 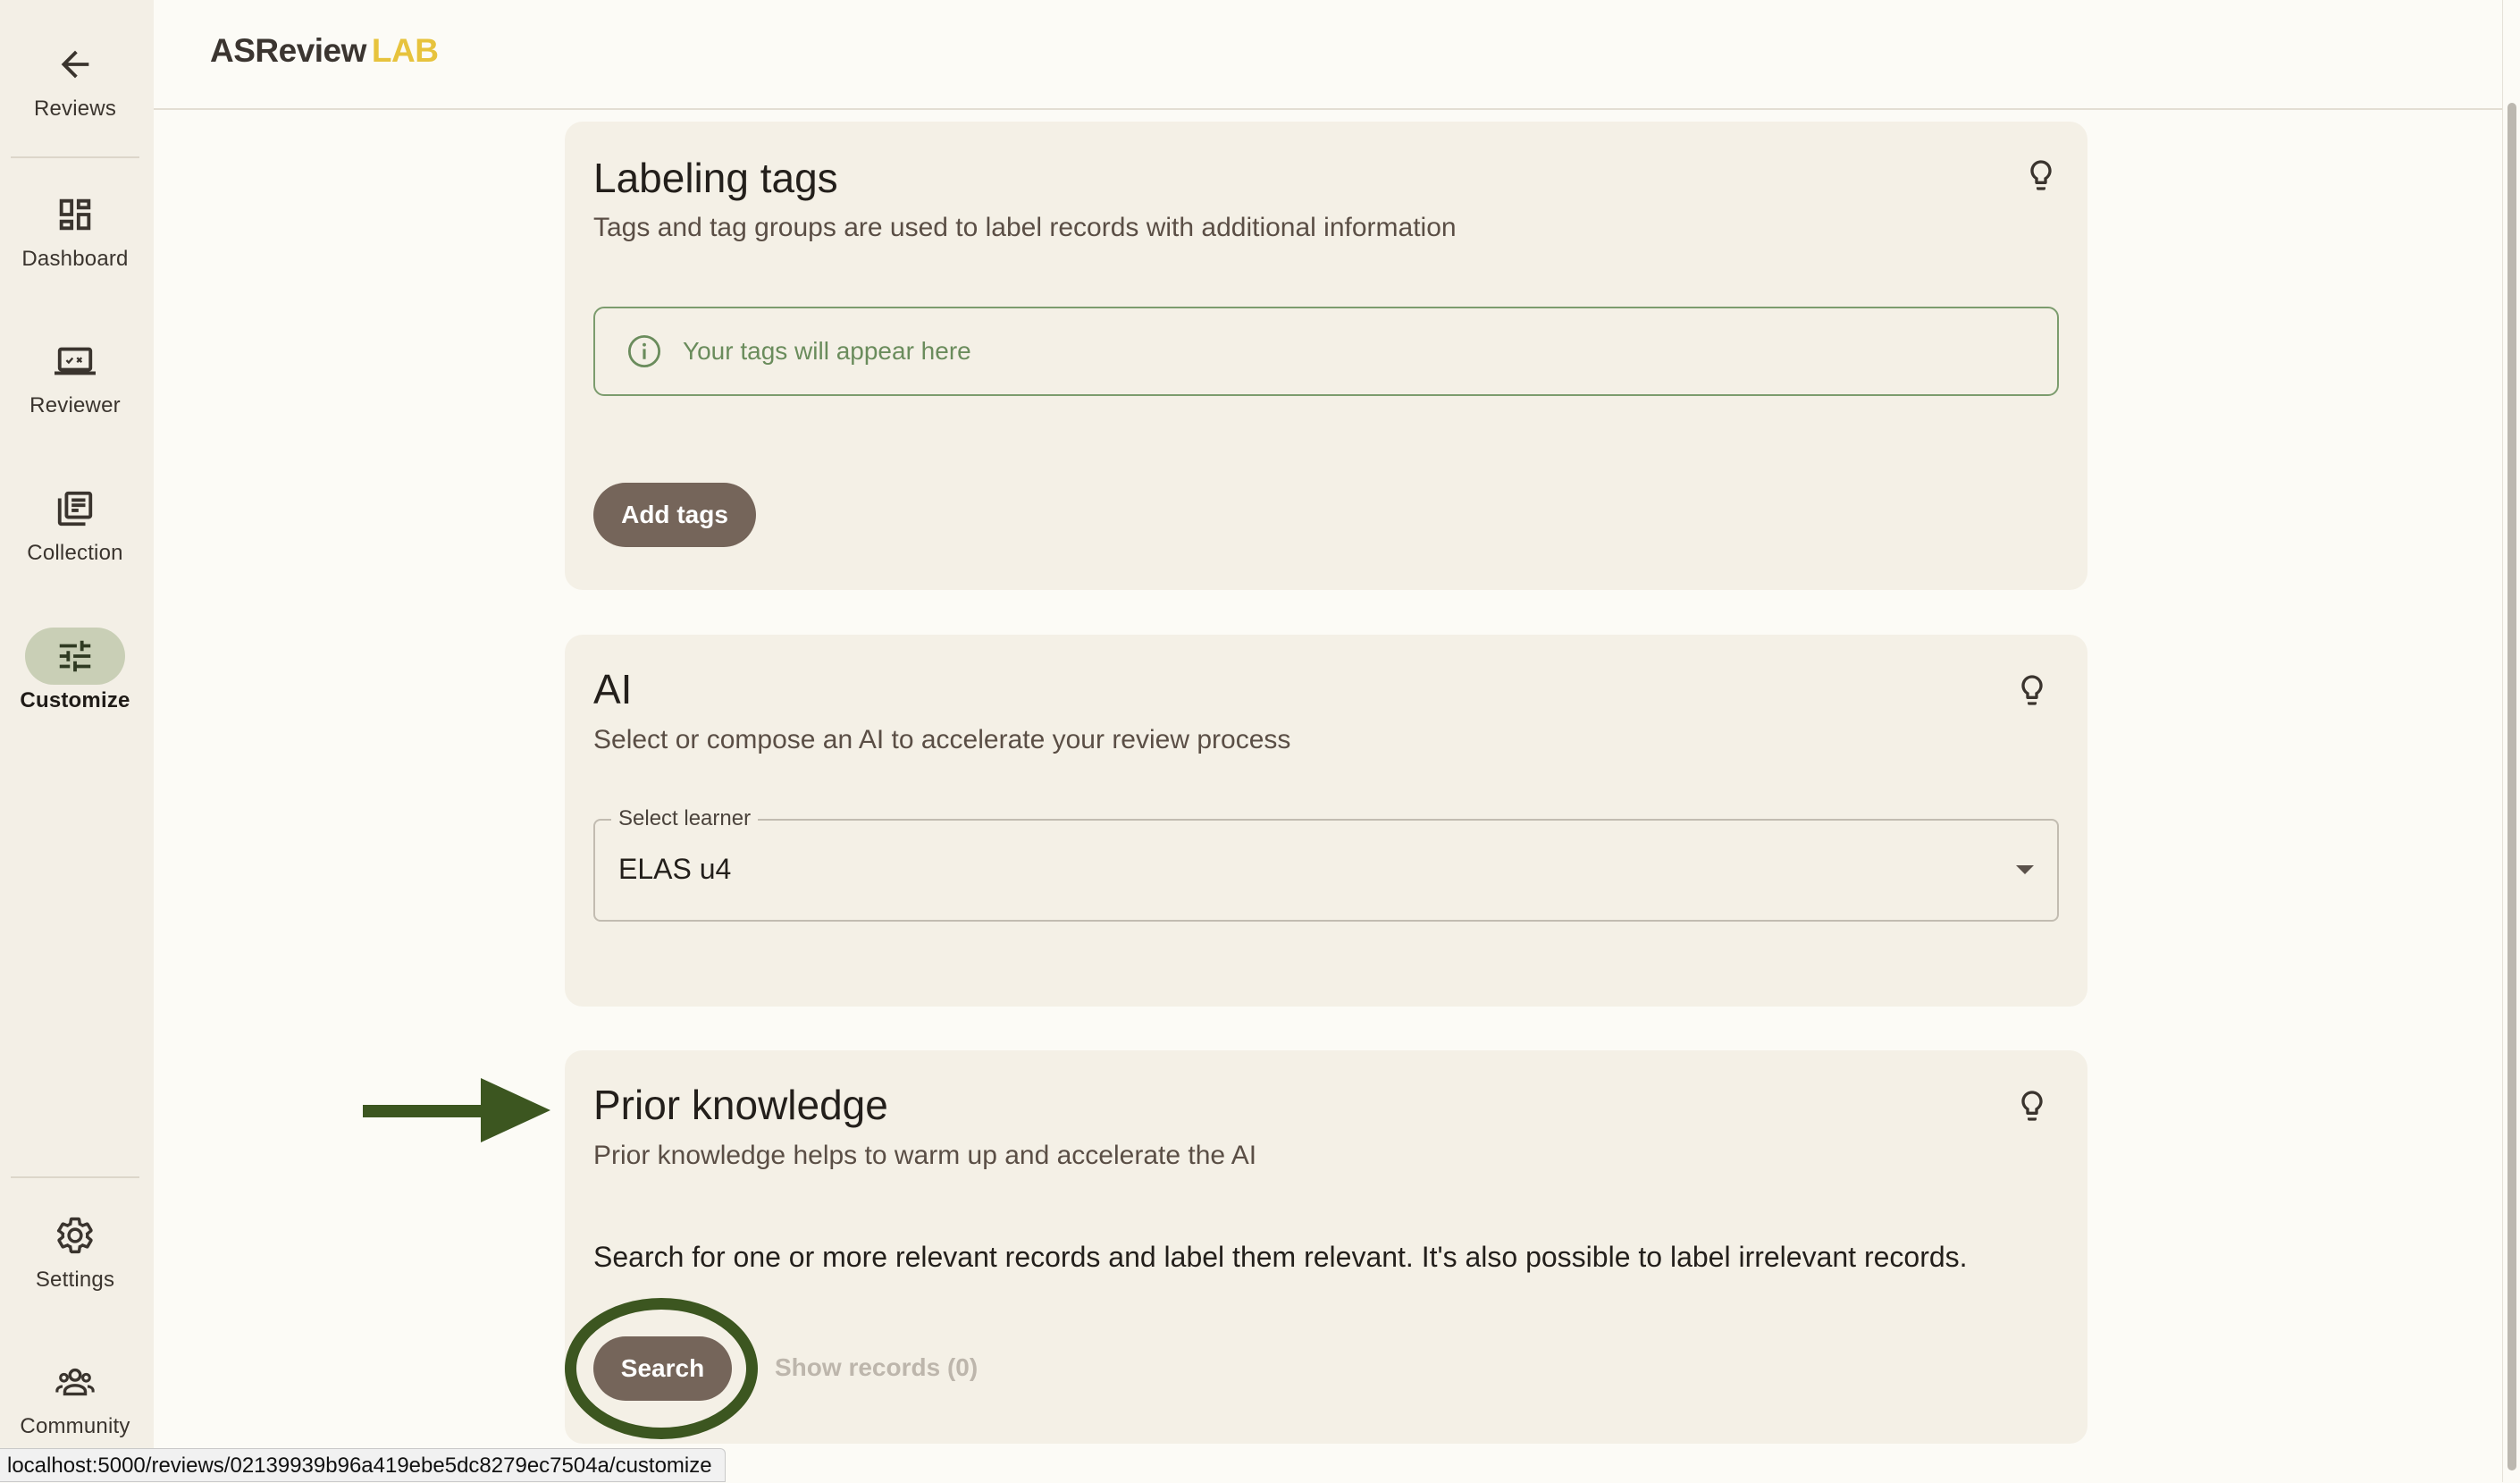 I want to click on nav-settings: Settings, so click(x=75, y=1250).